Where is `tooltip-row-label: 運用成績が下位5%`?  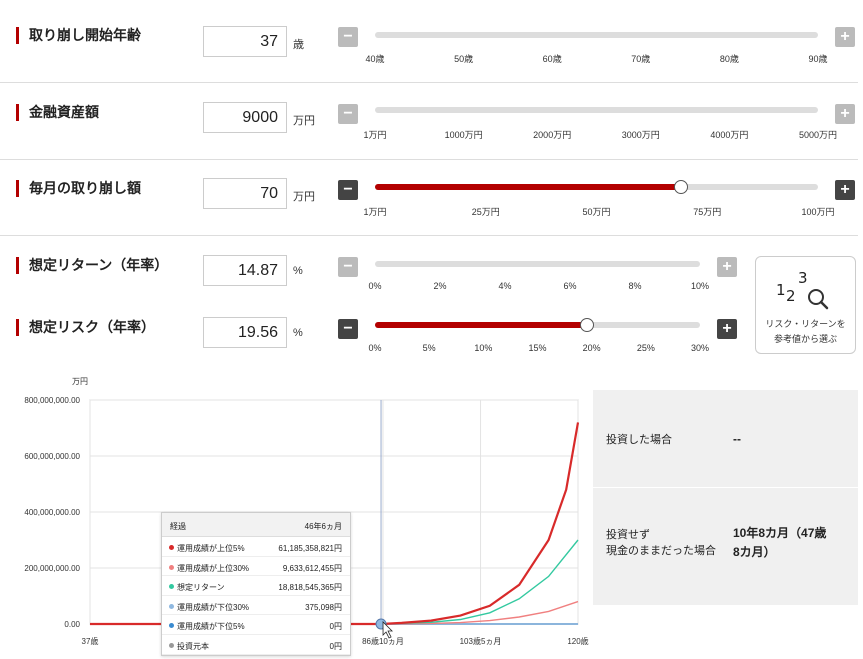
tooltip-row-label: 運用成績が下位5% is located at coordinates (211, 627).